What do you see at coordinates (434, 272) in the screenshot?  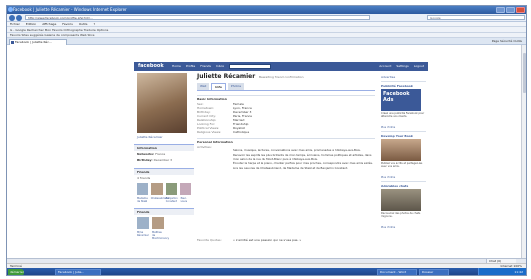 I see `taskbar-app: Dossier` at bounding box center [434, 272].